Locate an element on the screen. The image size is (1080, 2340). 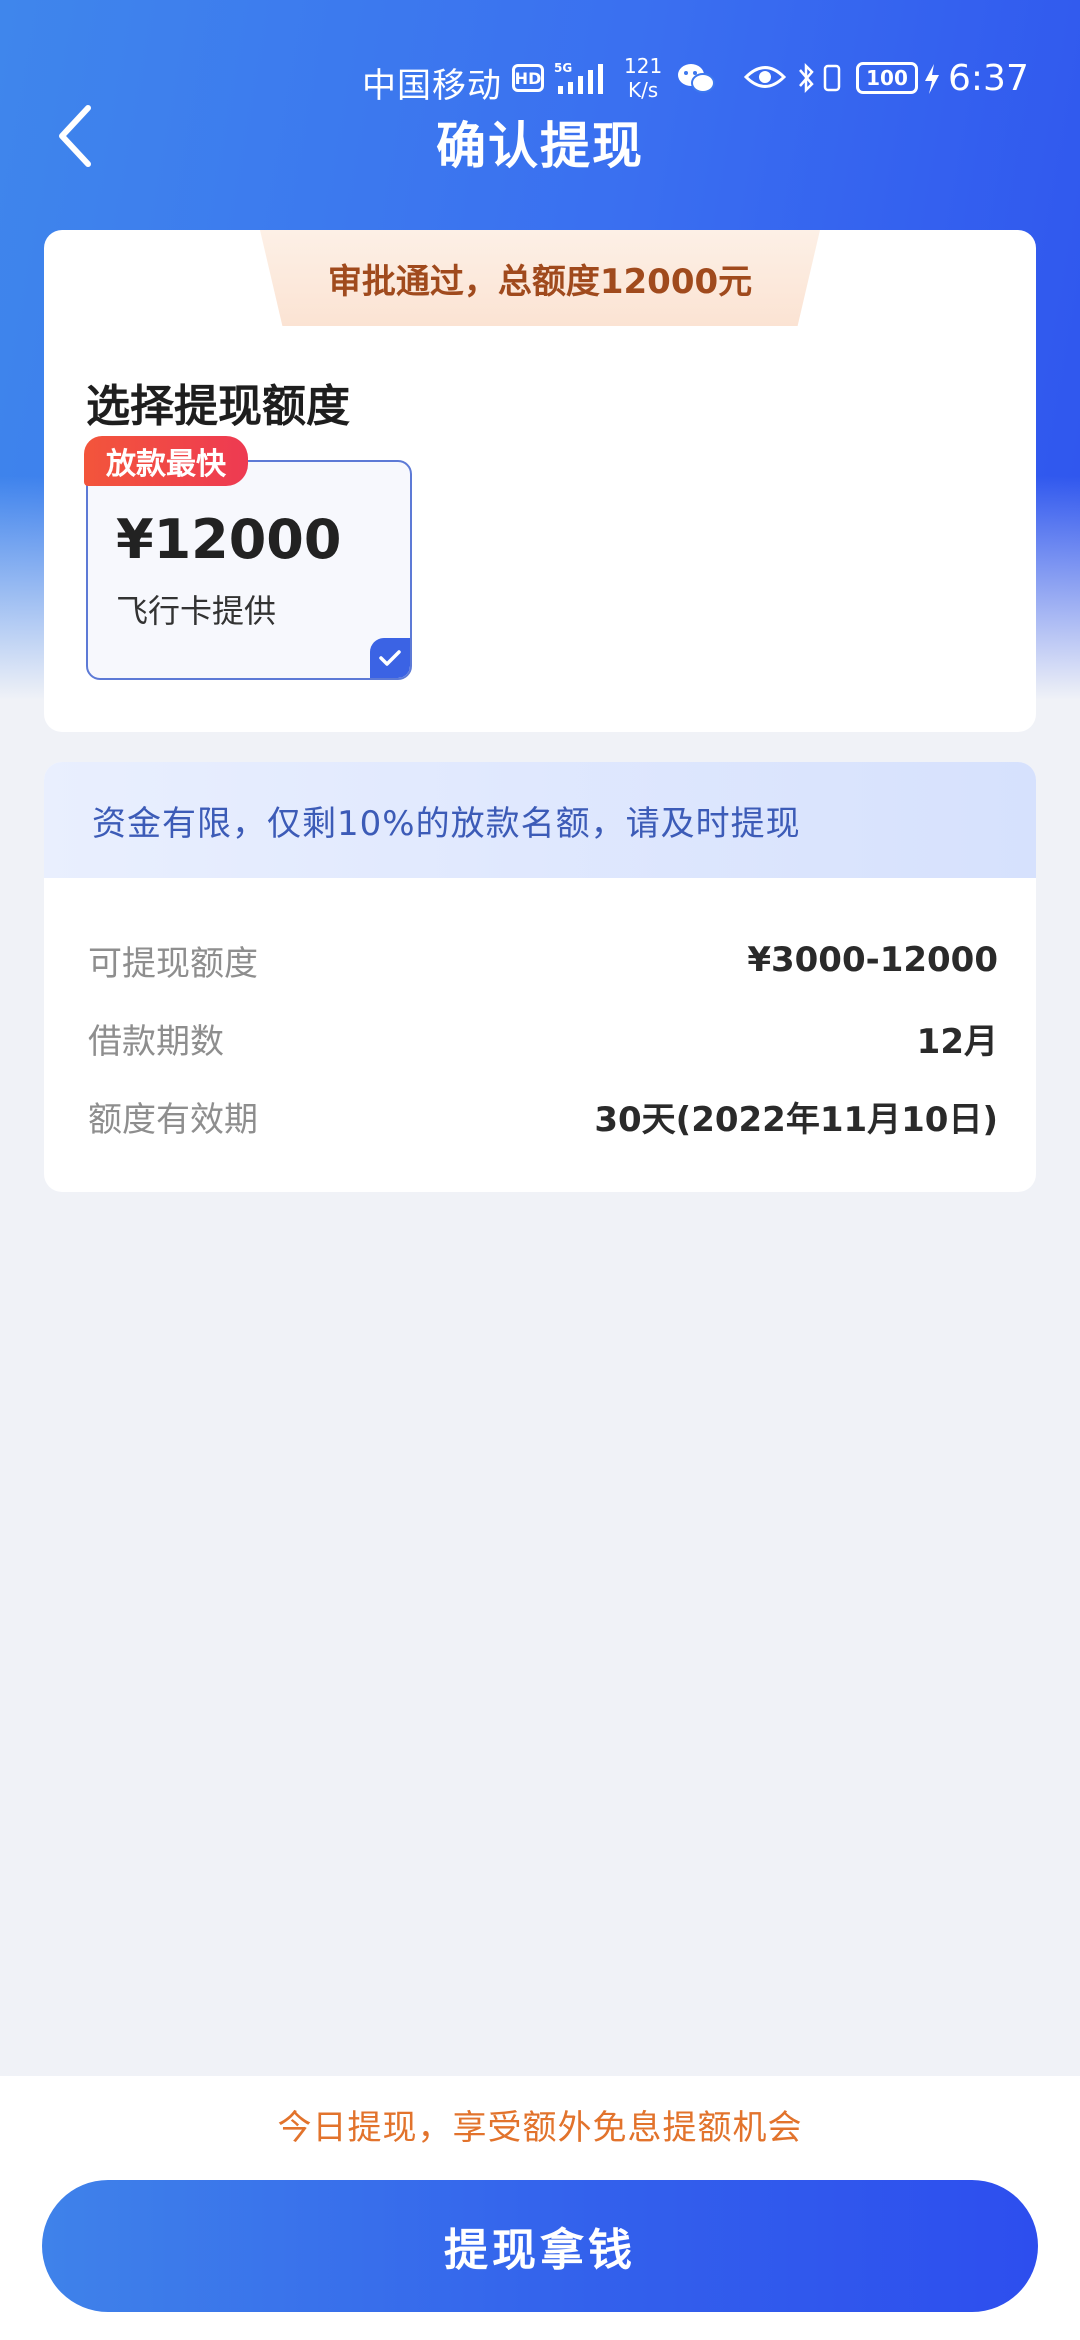
bluetooth-icon is located at coordinates (806, 78).